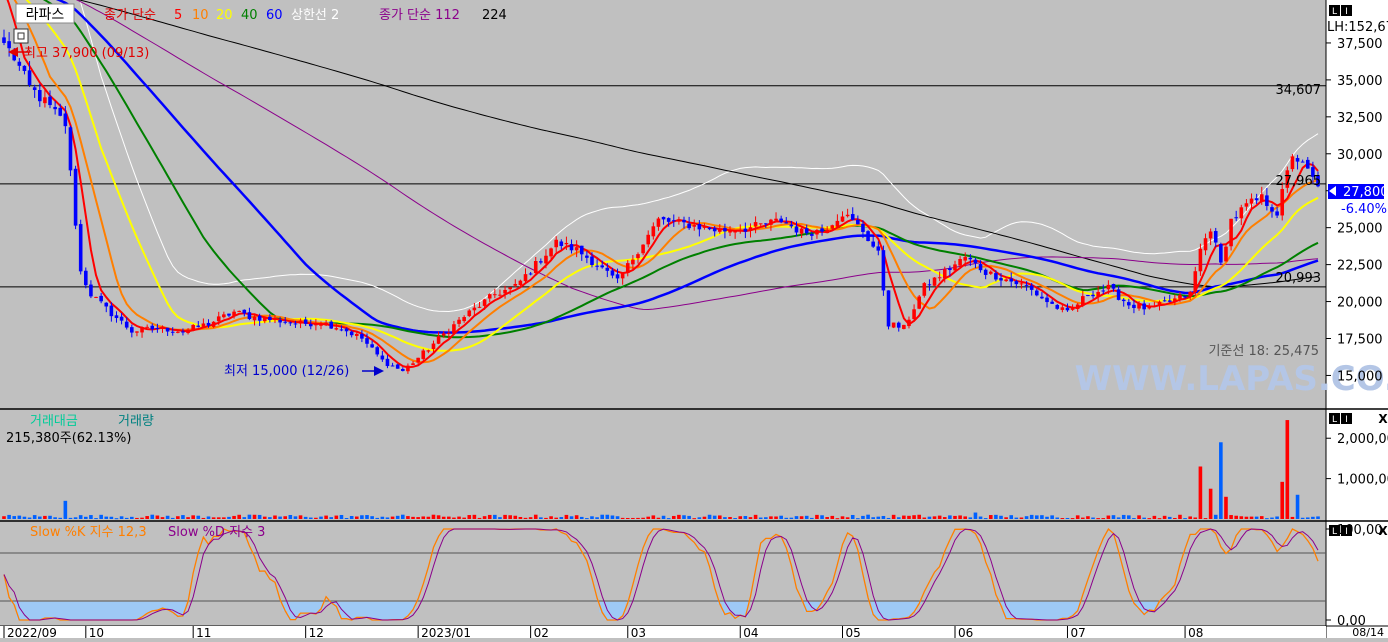  I want to click on stoch-panel-close-icon: X, so click(1383, 531).